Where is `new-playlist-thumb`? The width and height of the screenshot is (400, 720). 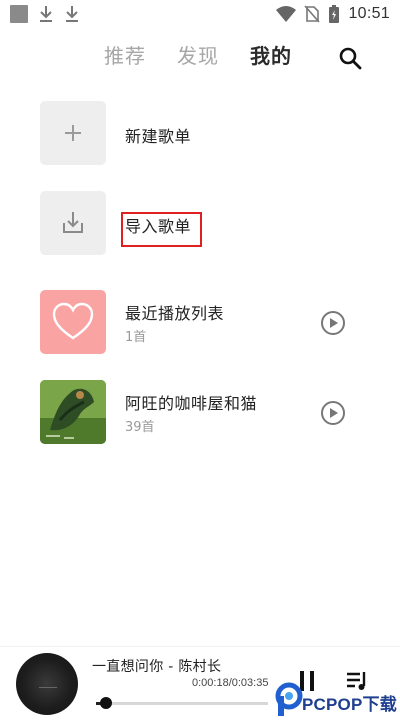 new-playlist-thumb is located at coordinates (73, 133).